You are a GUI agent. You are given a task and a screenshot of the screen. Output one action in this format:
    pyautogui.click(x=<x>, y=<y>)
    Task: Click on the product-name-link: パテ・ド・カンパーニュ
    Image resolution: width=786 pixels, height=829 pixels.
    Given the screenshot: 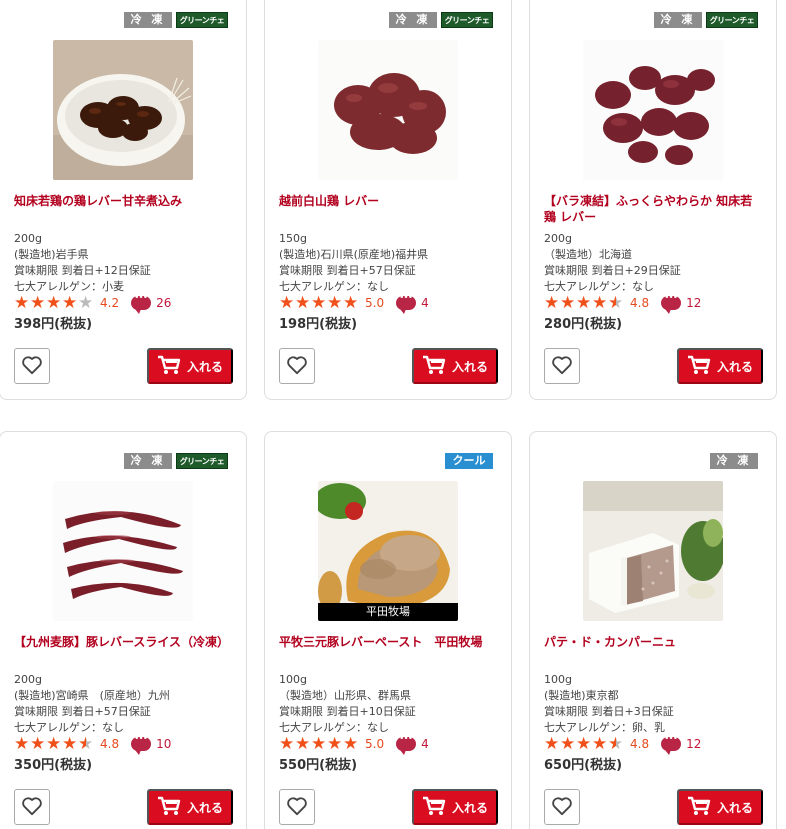 What is the action you would take?
    pyautogui.click(x=653, y=642)
    